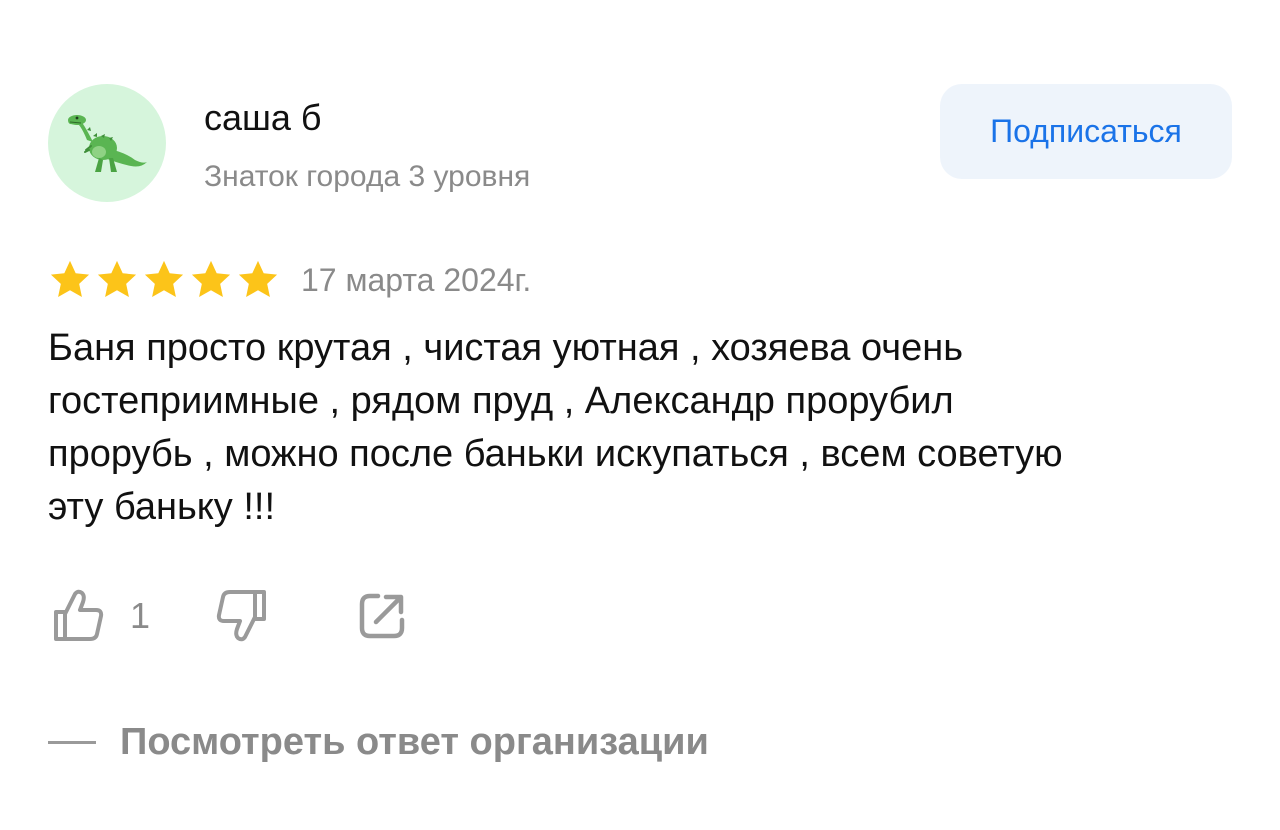 Image resolution: width=1280 pixels, height=830 pixels. I want to click on org-reply-label: Посмотреть ответ организации, so click(414, 741).